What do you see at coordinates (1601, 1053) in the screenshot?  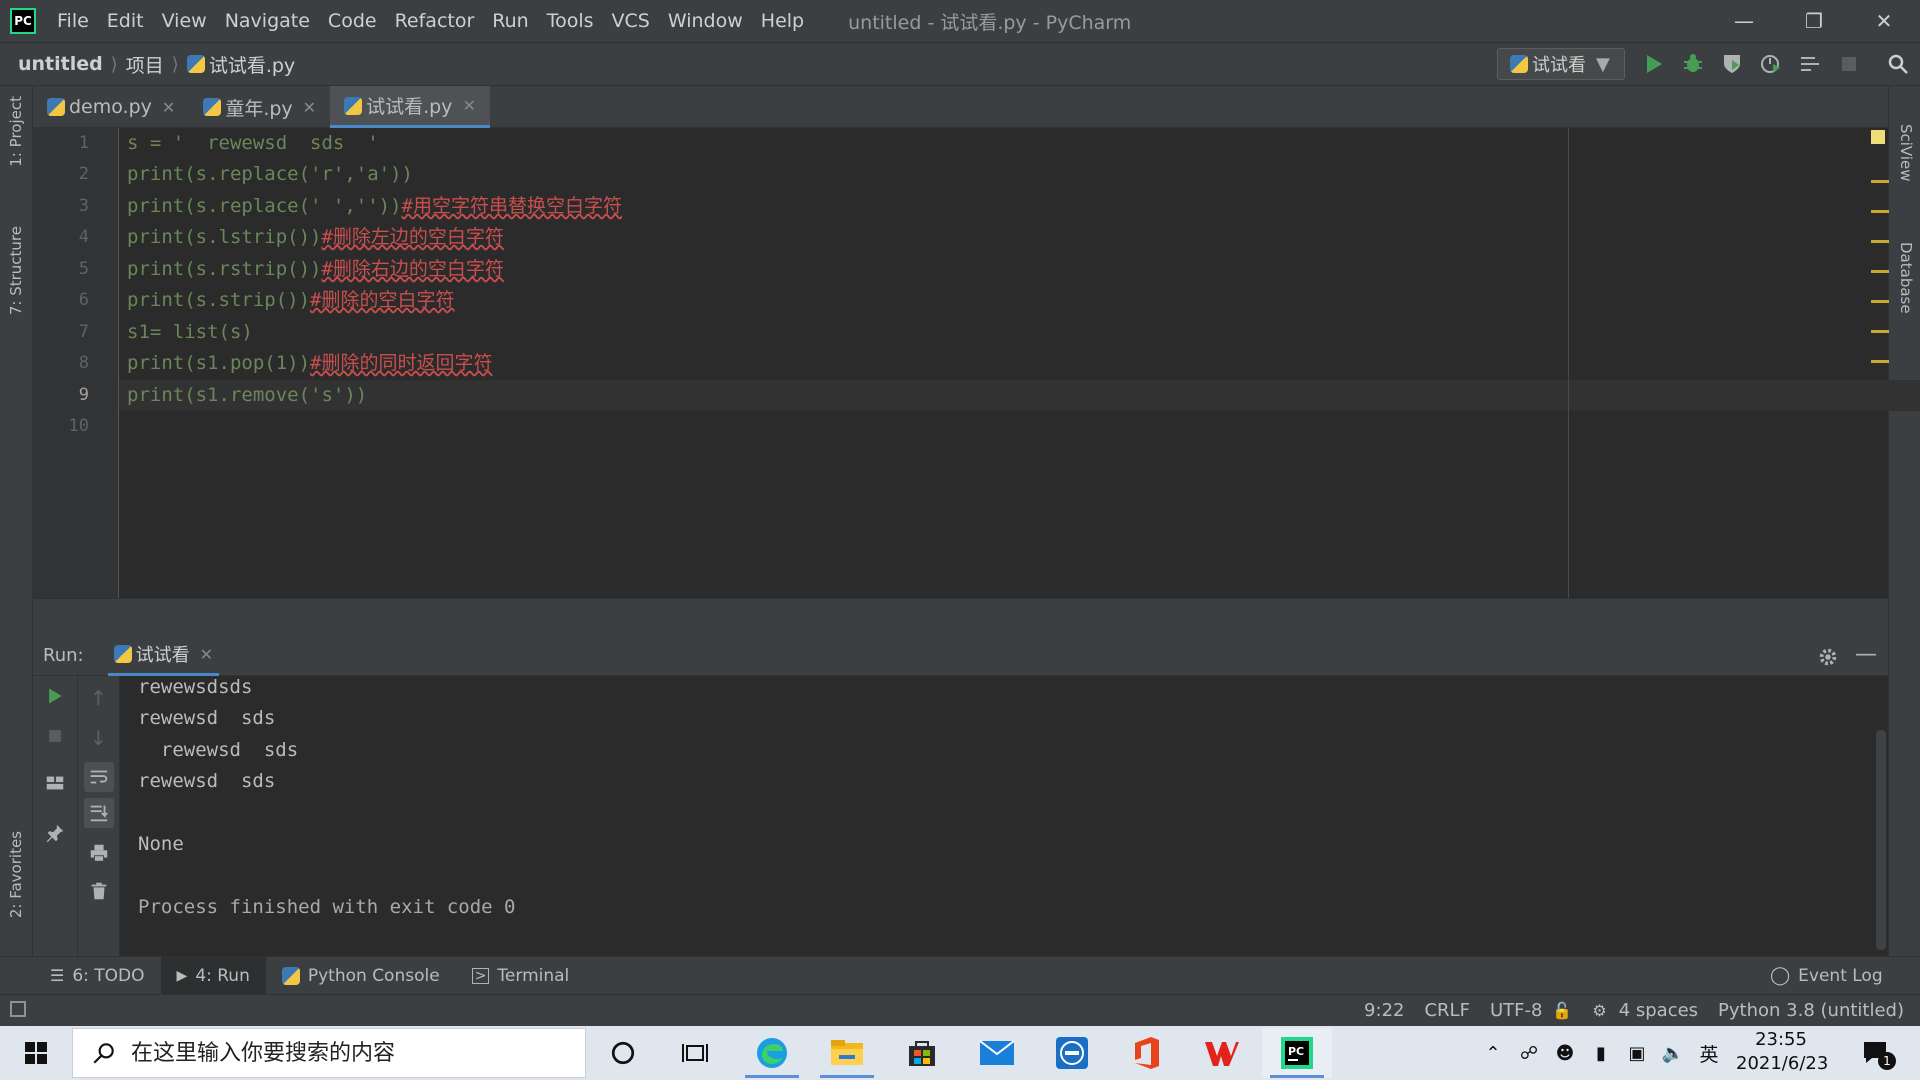 I see `battery-icon: ▮` at bounding box center [1601, 1053].